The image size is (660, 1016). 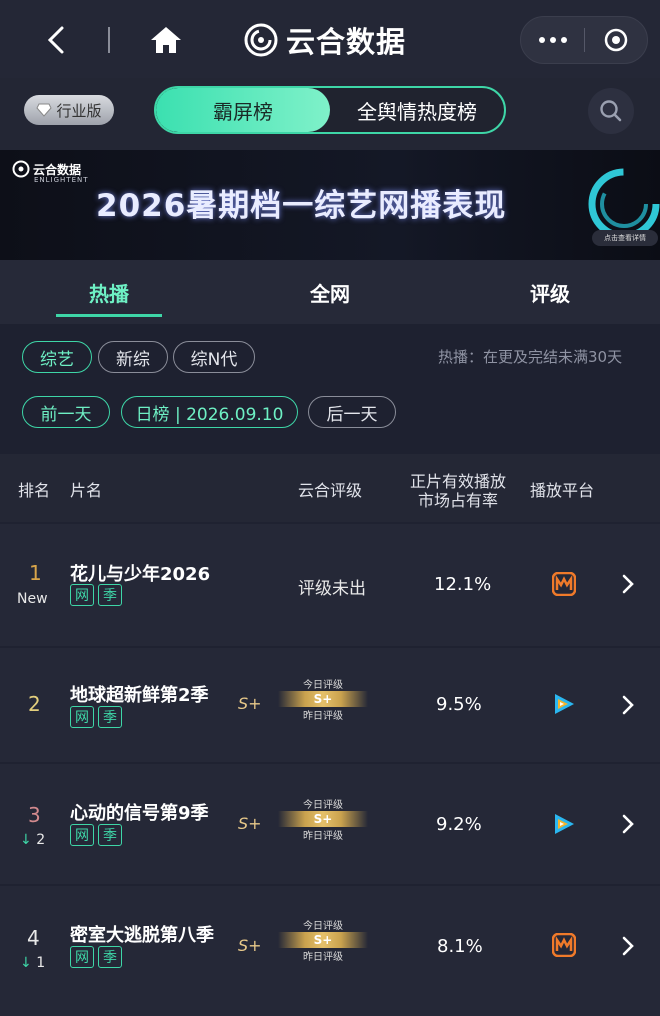 I want to click on row-market-share: 9.2%, so click(x=459, y=824).